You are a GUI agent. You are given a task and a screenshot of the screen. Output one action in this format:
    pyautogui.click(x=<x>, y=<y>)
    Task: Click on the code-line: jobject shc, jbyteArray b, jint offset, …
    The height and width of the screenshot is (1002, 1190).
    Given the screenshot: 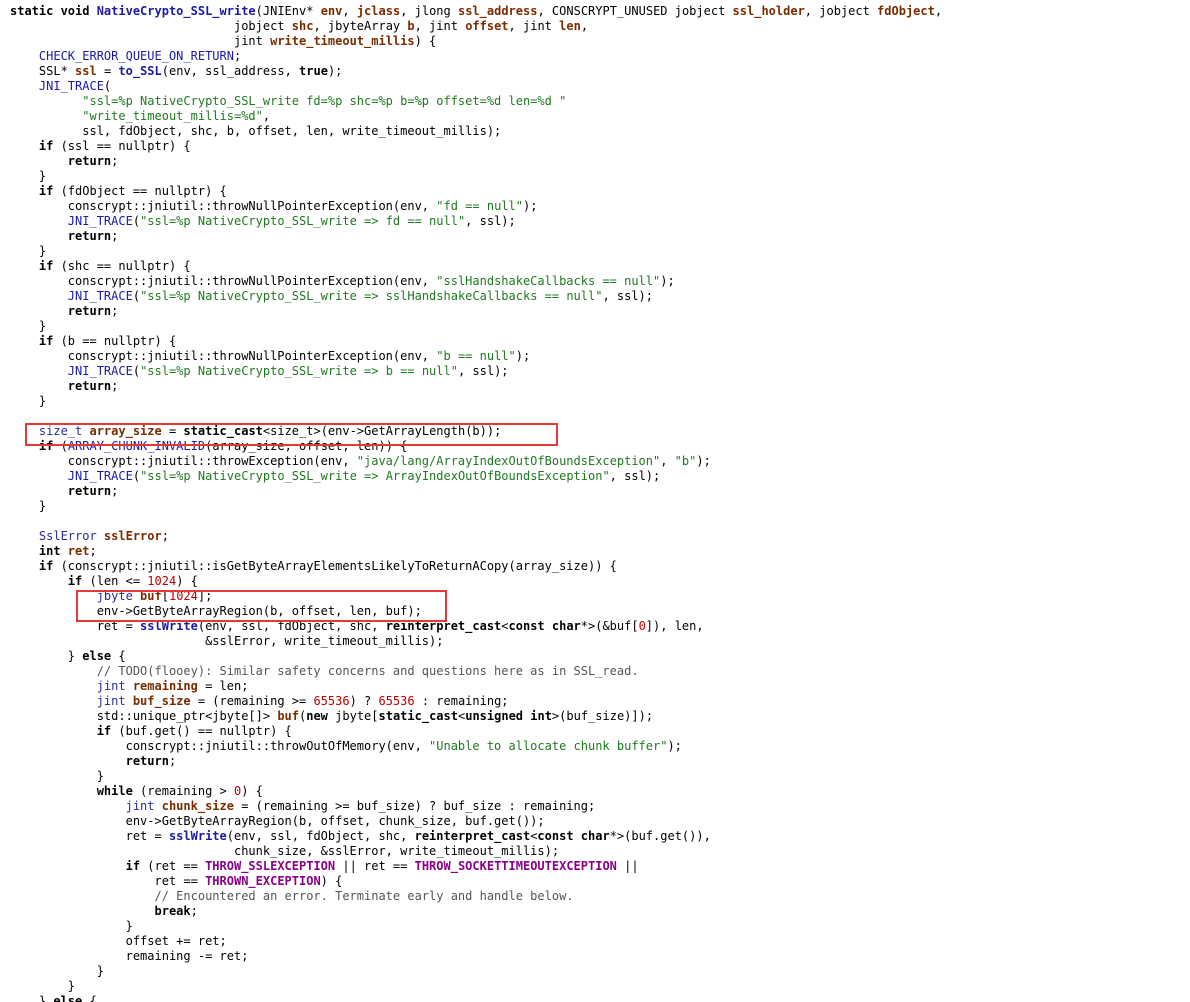 What is the action you would take?
    pyautogui.click(x=476, y=26)
    